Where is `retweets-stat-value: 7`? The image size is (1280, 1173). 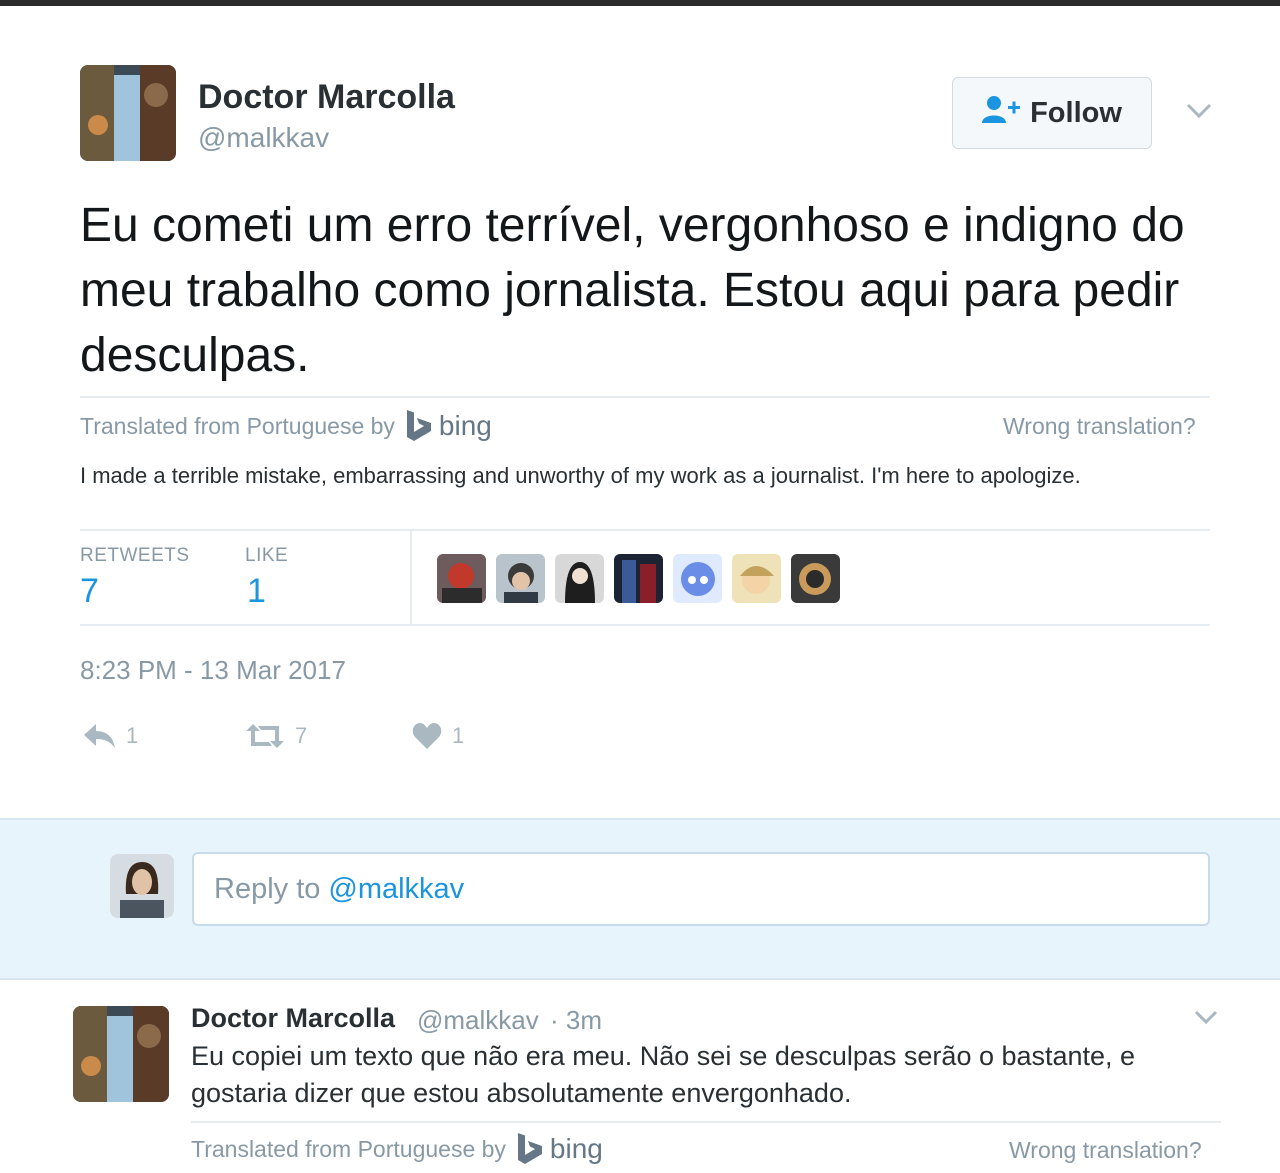
retweets-stat-value: 7 is located at coordinates (89, 591).